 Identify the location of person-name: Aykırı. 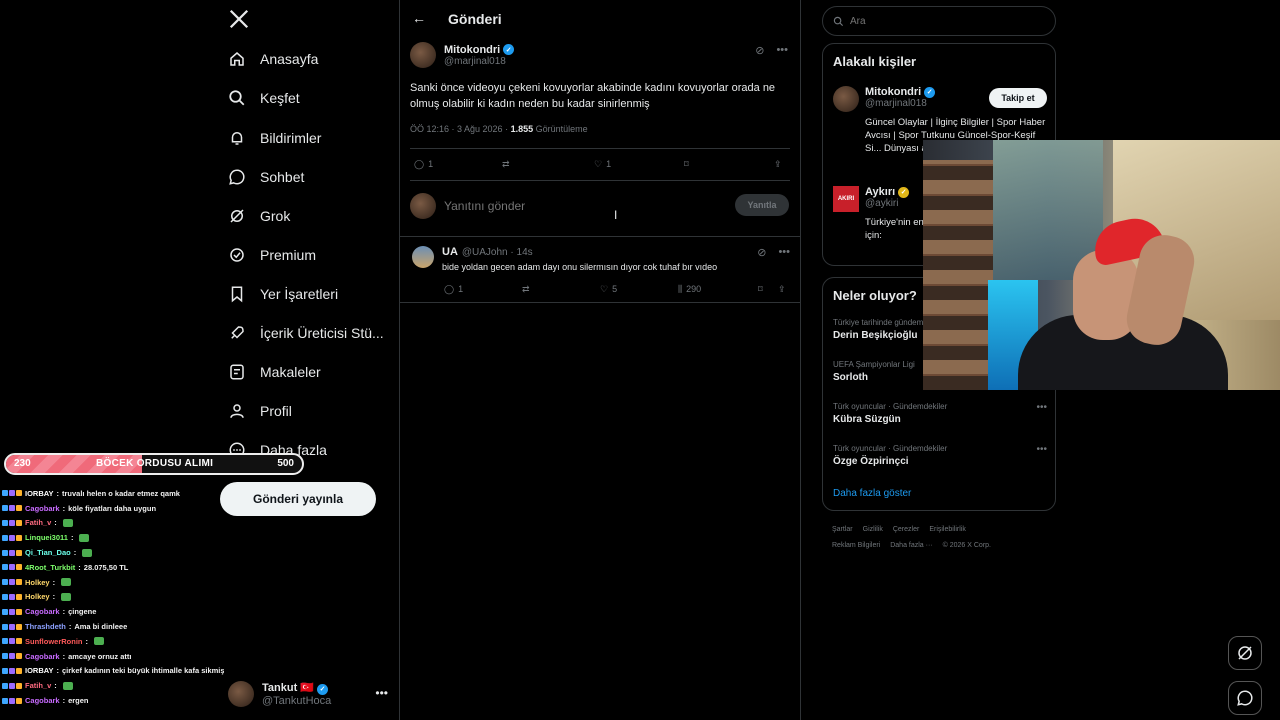
(880, 192).